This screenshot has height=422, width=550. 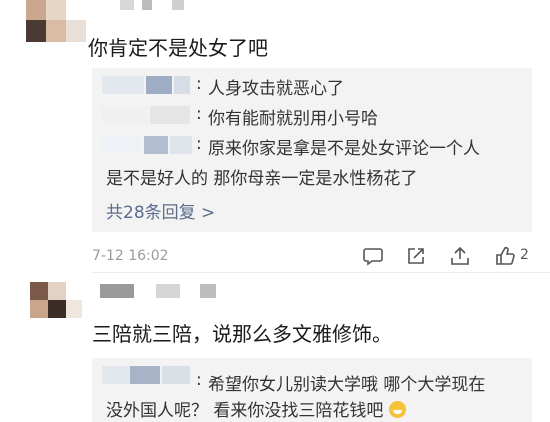 I want to click on reply-text: 你有能耐就别用小号哈, so click(x=293, y=119).